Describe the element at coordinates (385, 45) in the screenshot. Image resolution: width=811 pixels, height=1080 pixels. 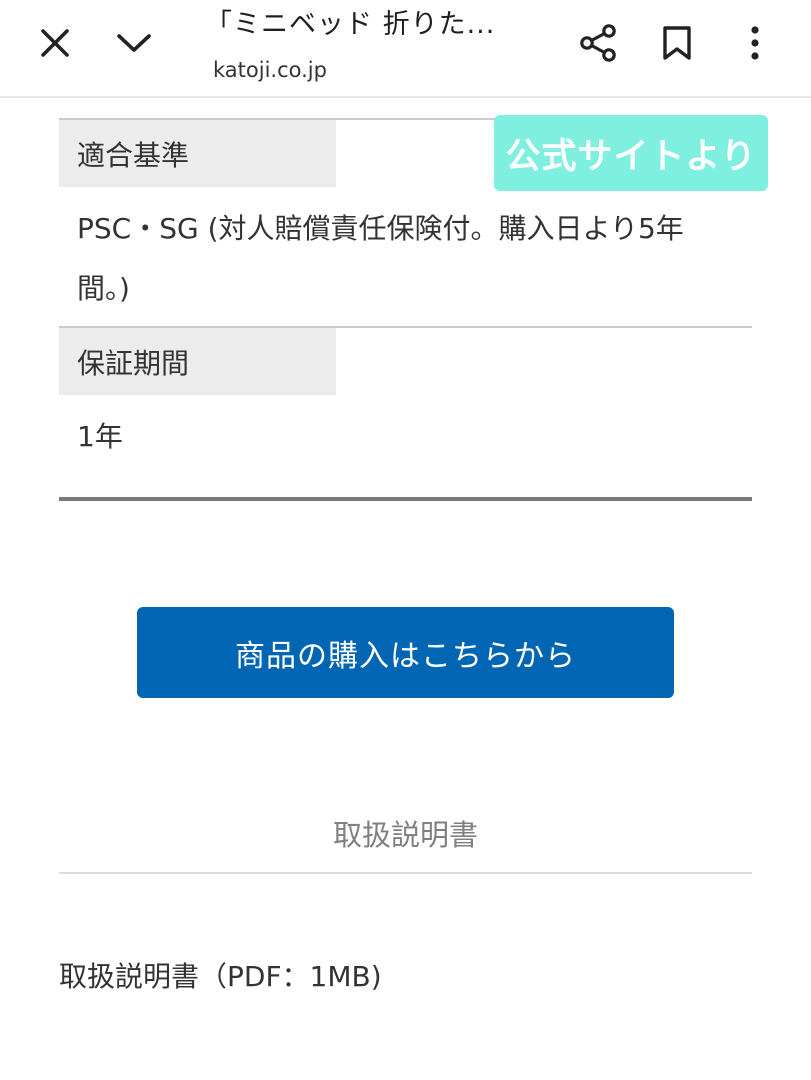
I see `title-area: 「ミニベッド 折りた... katoji.co.jp` at that location.